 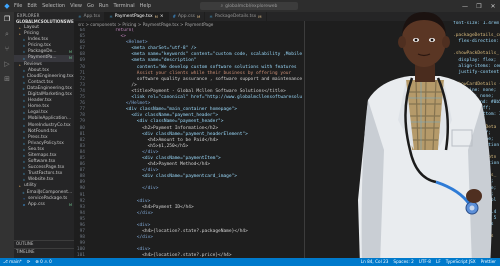 What do you see at coordinates (162, 16) in the screenshot?
I see `close-icon: ×` at bounding box center [162, 16].